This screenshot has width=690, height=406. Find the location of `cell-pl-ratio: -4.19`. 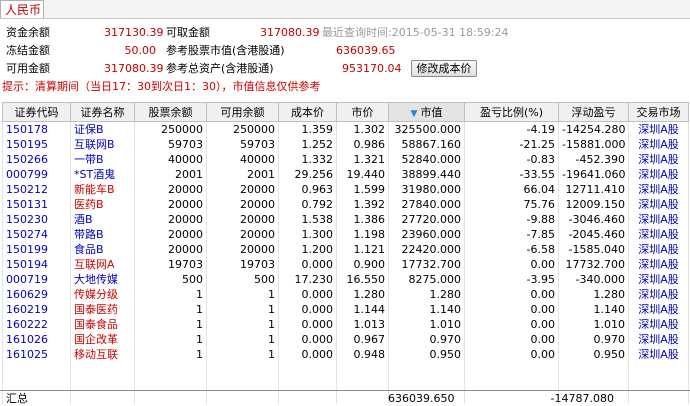

cell-pl-ratio: -4.19 is located at coordinates (511, 129).